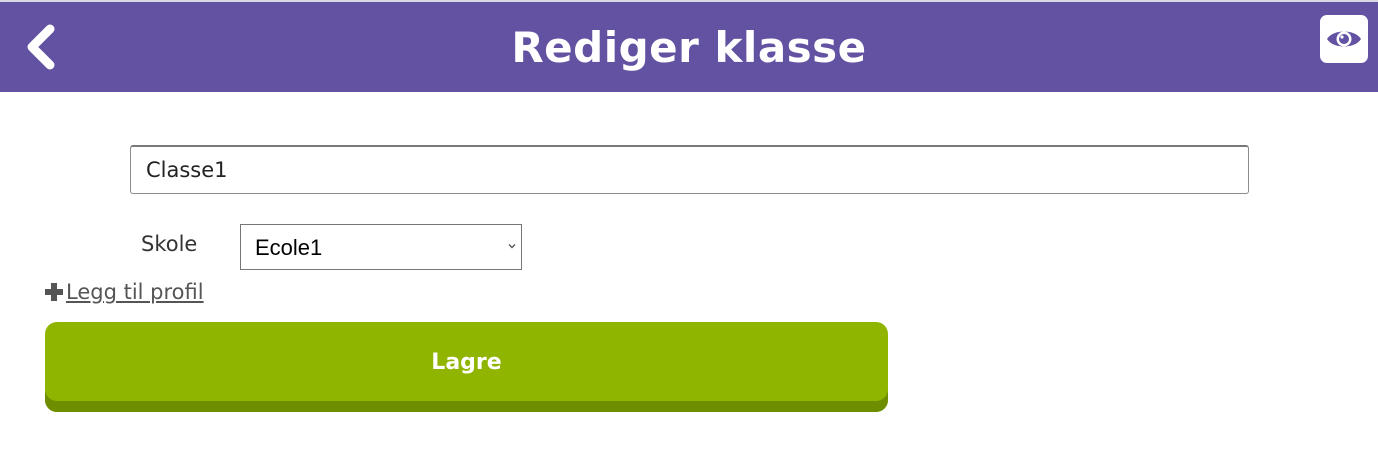  I want to click on class-name-input, so click(689, 169).